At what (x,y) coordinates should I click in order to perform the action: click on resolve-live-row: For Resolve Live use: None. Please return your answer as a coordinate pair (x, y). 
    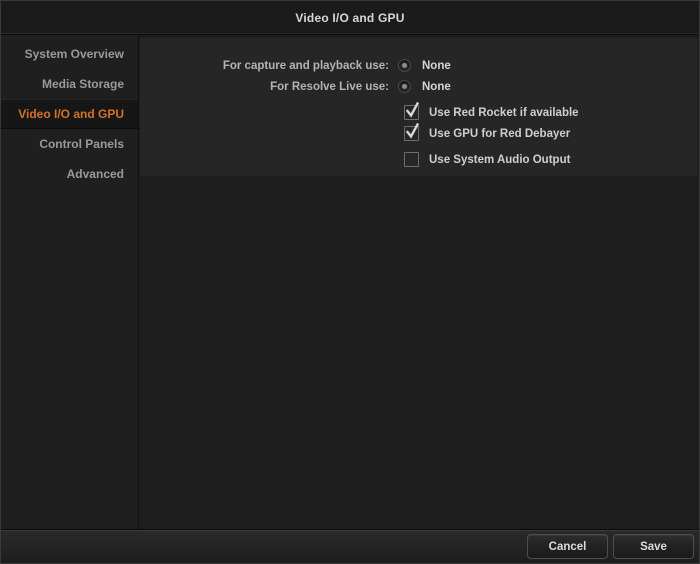
    Looking at the image, I should click on (418, 86).